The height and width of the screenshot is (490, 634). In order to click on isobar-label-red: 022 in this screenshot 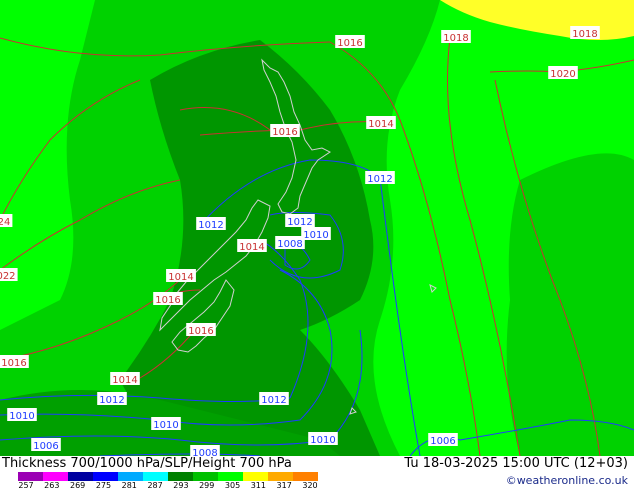, I will do `click(9, 275)`.